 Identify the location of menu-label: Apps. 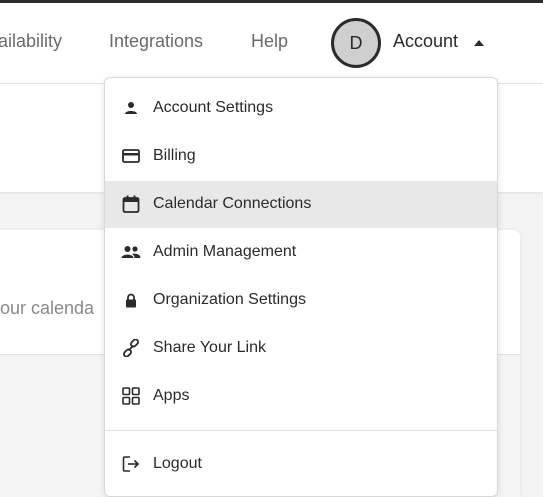
(171, 395).